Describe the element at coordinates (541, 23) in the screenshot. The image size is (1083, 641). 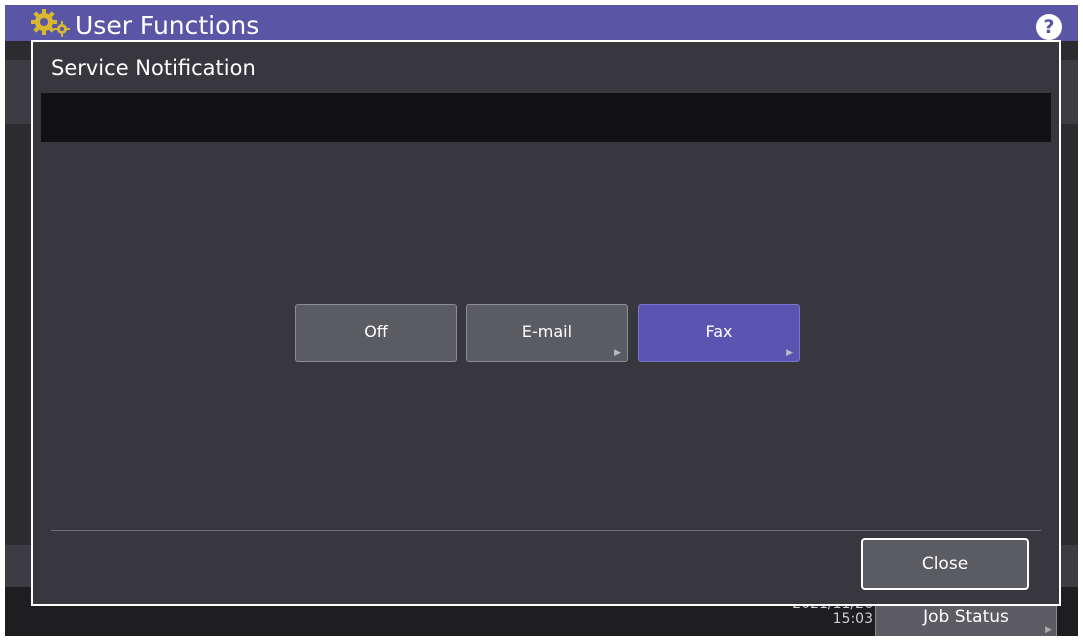
I see `app-header: User Functions ?` at that location.